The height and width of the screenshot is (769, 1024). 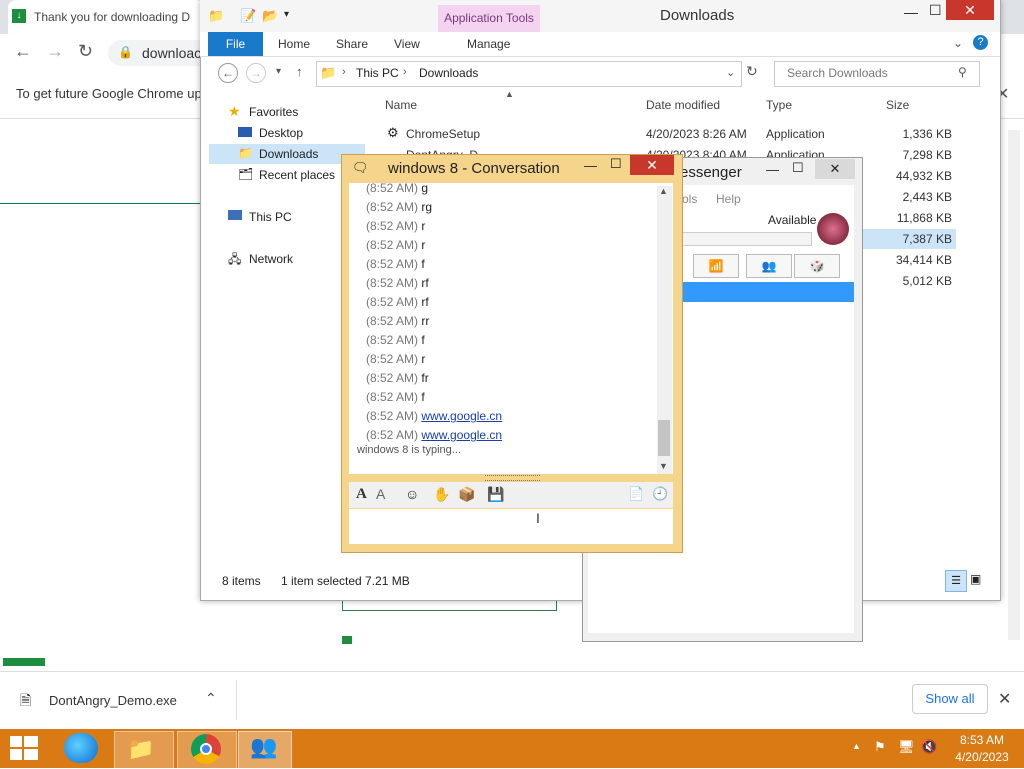 I want to click on network-tray-icon: 🖥, so click(x=906, y=747).